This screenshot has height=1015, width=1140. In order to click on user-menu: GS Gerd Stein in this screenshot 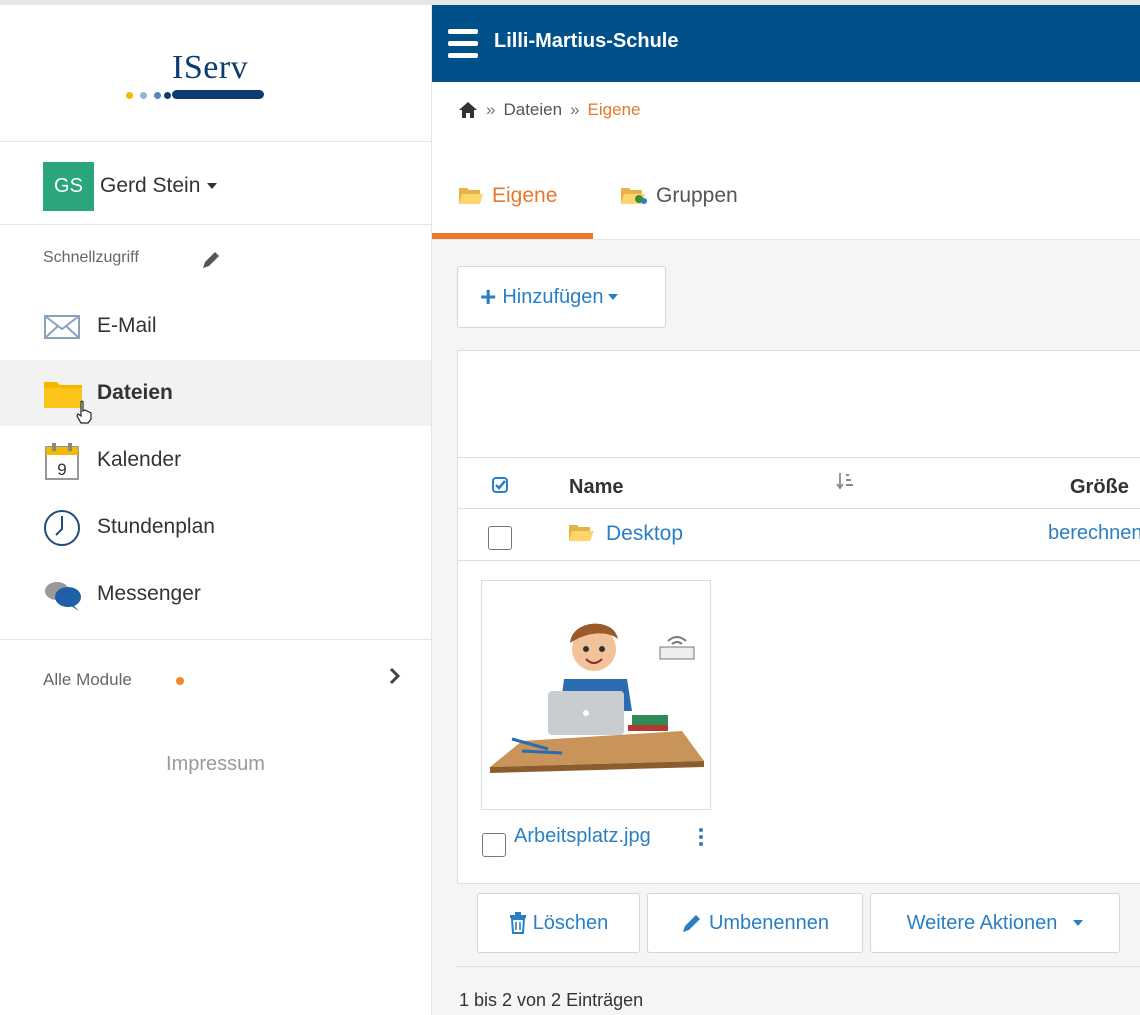, I will do `click(215, 183)`.